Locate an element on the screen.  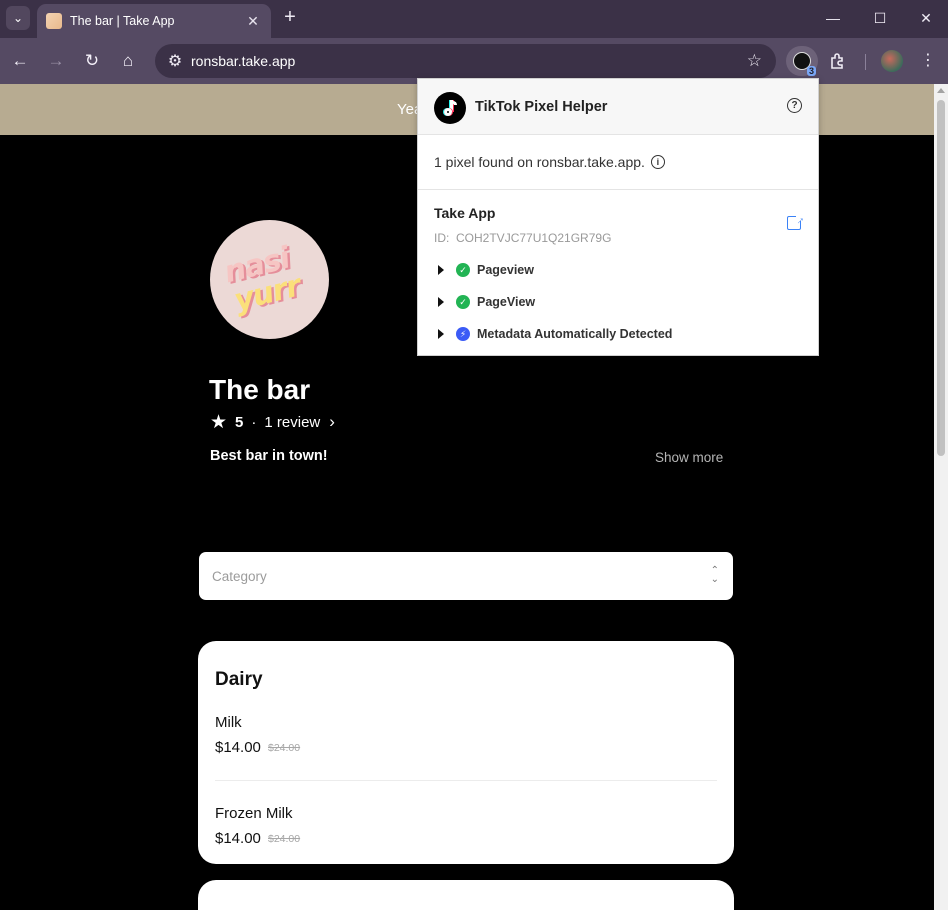
pixel-name: Take App is located at coordinates (465, 213).